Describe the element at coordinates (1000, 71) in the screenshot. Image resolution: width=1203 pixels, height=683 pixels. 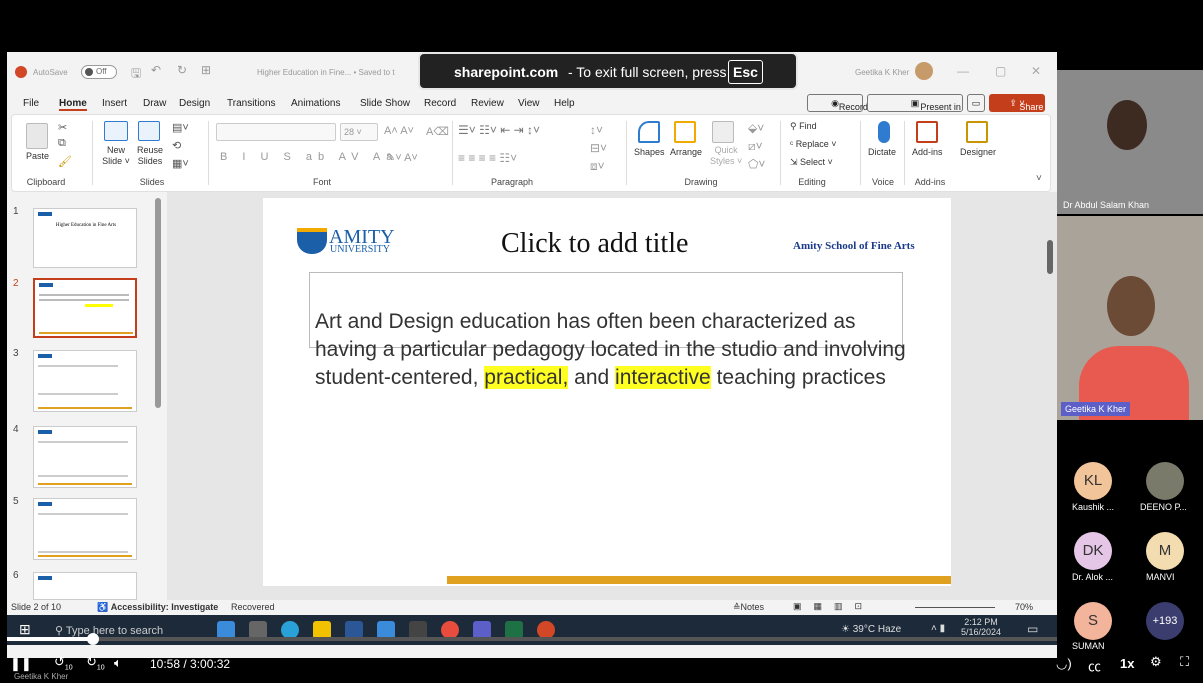
I see `restore-icon: ▢` at that location.